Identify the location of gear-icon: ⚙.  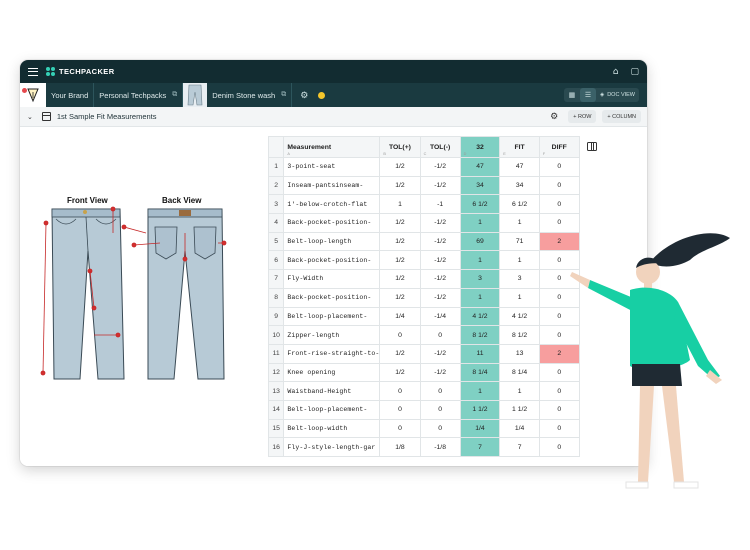
(304, 95).